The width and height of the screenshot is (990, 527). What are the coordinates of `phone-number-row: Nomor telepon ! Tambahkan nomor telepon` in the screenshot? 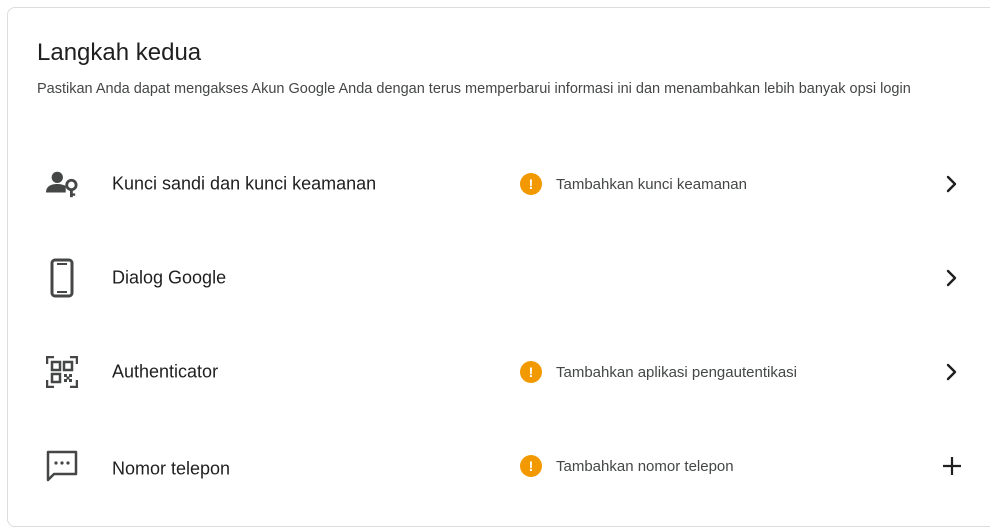 It's located at (513, 466).